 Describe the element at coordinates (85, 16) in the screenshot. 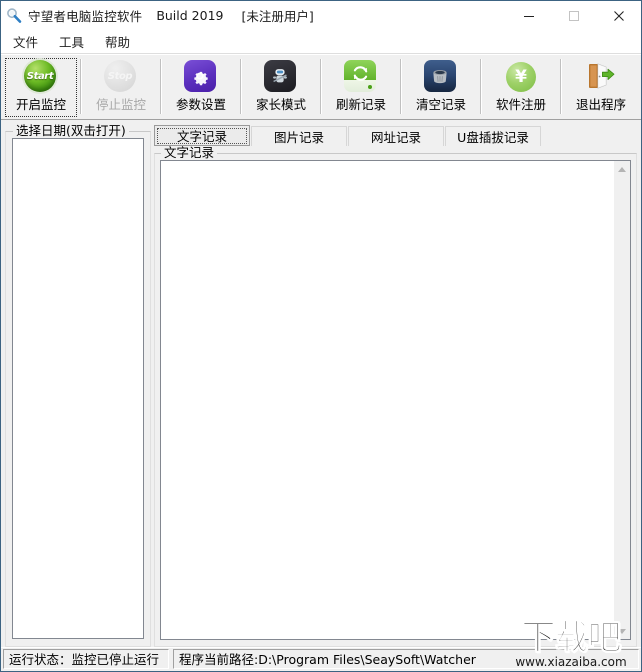

I see `window-title: 守望者电脑监控软件` at that location.